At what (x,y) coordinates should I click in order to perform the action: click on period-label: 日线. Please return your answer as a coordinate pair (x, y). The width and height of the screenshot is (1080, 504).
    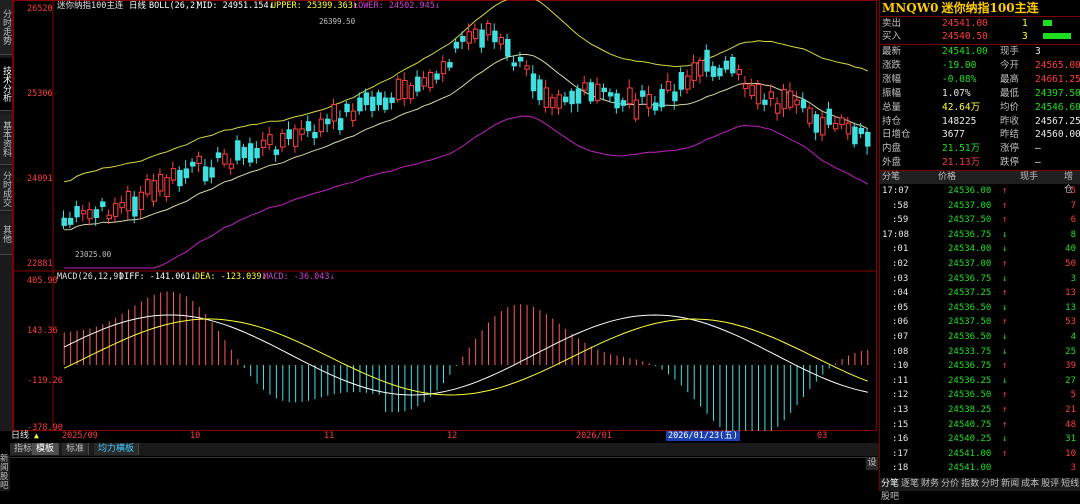
    Looking at the image, I should click on (20, 436).